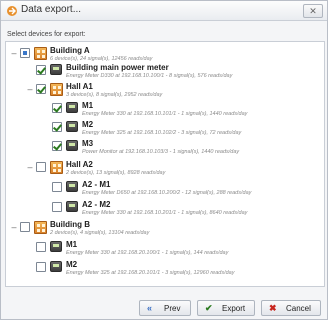  Describe the element at coordinates (209, 308) in the screenshot. I see `check-icon: ✔` at that location.